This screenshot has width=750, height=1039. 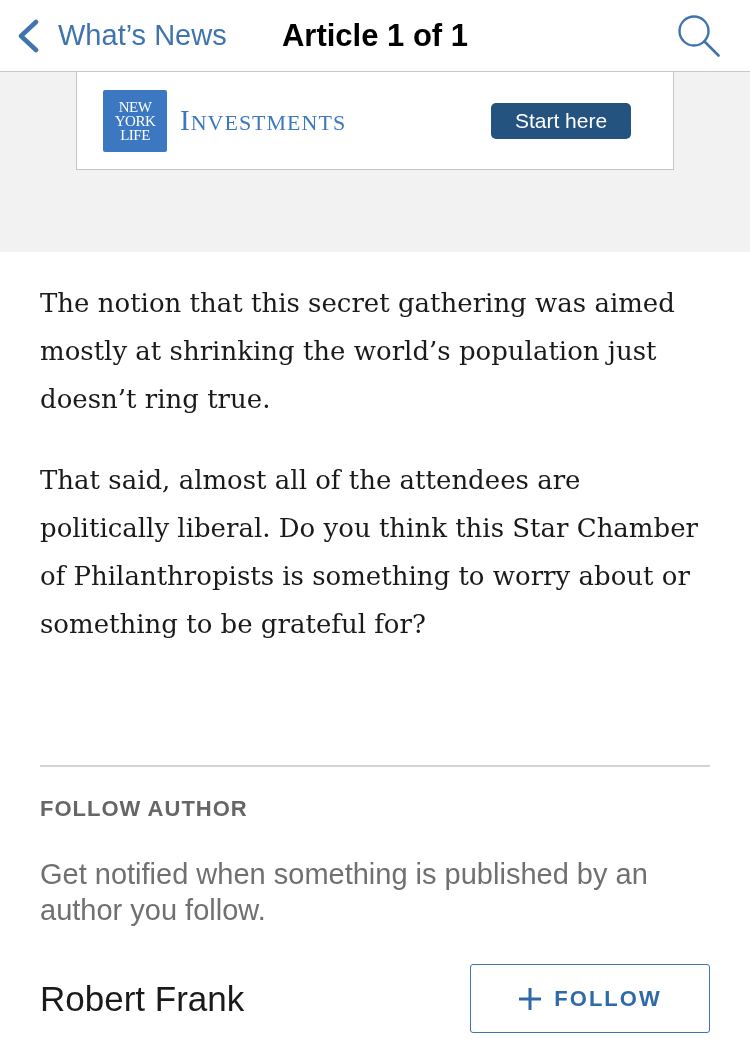 I want to click on follow-button: FOLLOW, so click(x=590, y=998).